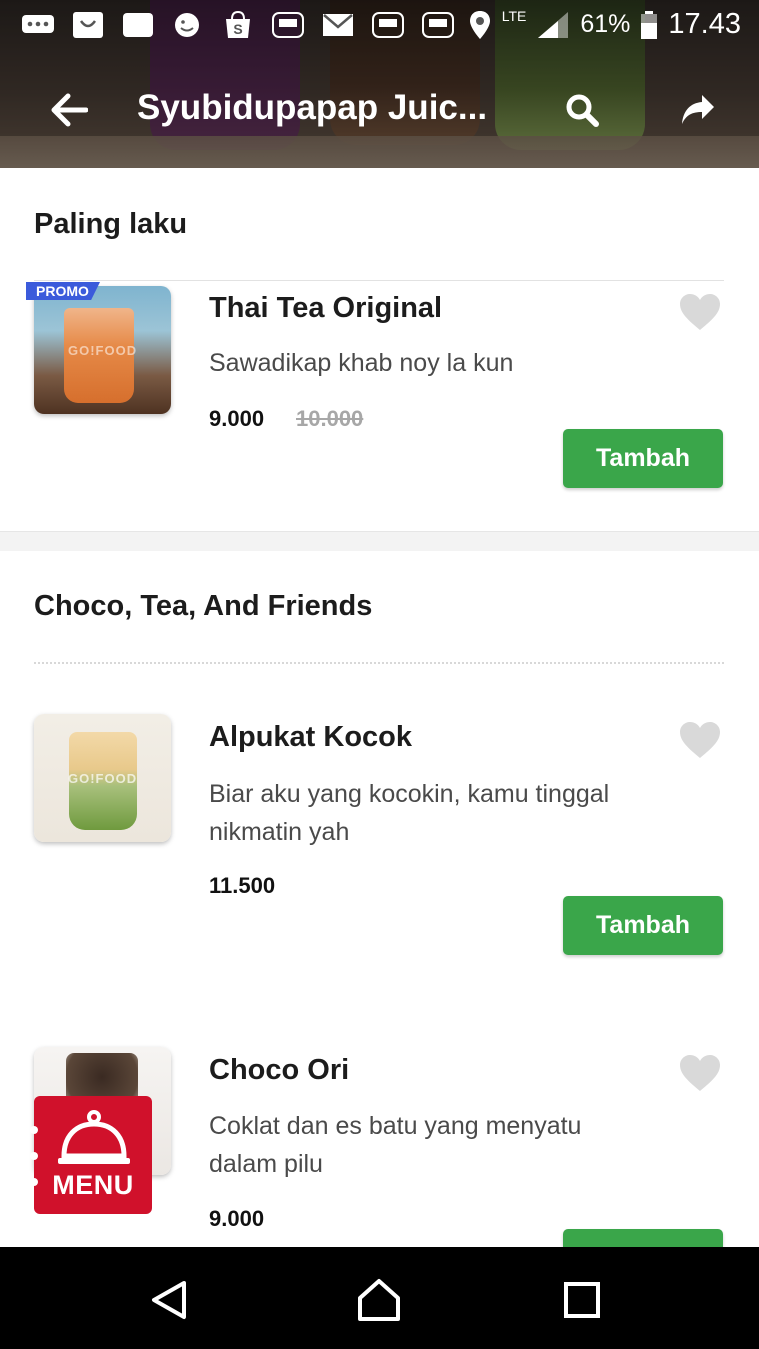 The width and height of the screenshot is (759, 1349). I want to click on share-icon, so click(698, 110).